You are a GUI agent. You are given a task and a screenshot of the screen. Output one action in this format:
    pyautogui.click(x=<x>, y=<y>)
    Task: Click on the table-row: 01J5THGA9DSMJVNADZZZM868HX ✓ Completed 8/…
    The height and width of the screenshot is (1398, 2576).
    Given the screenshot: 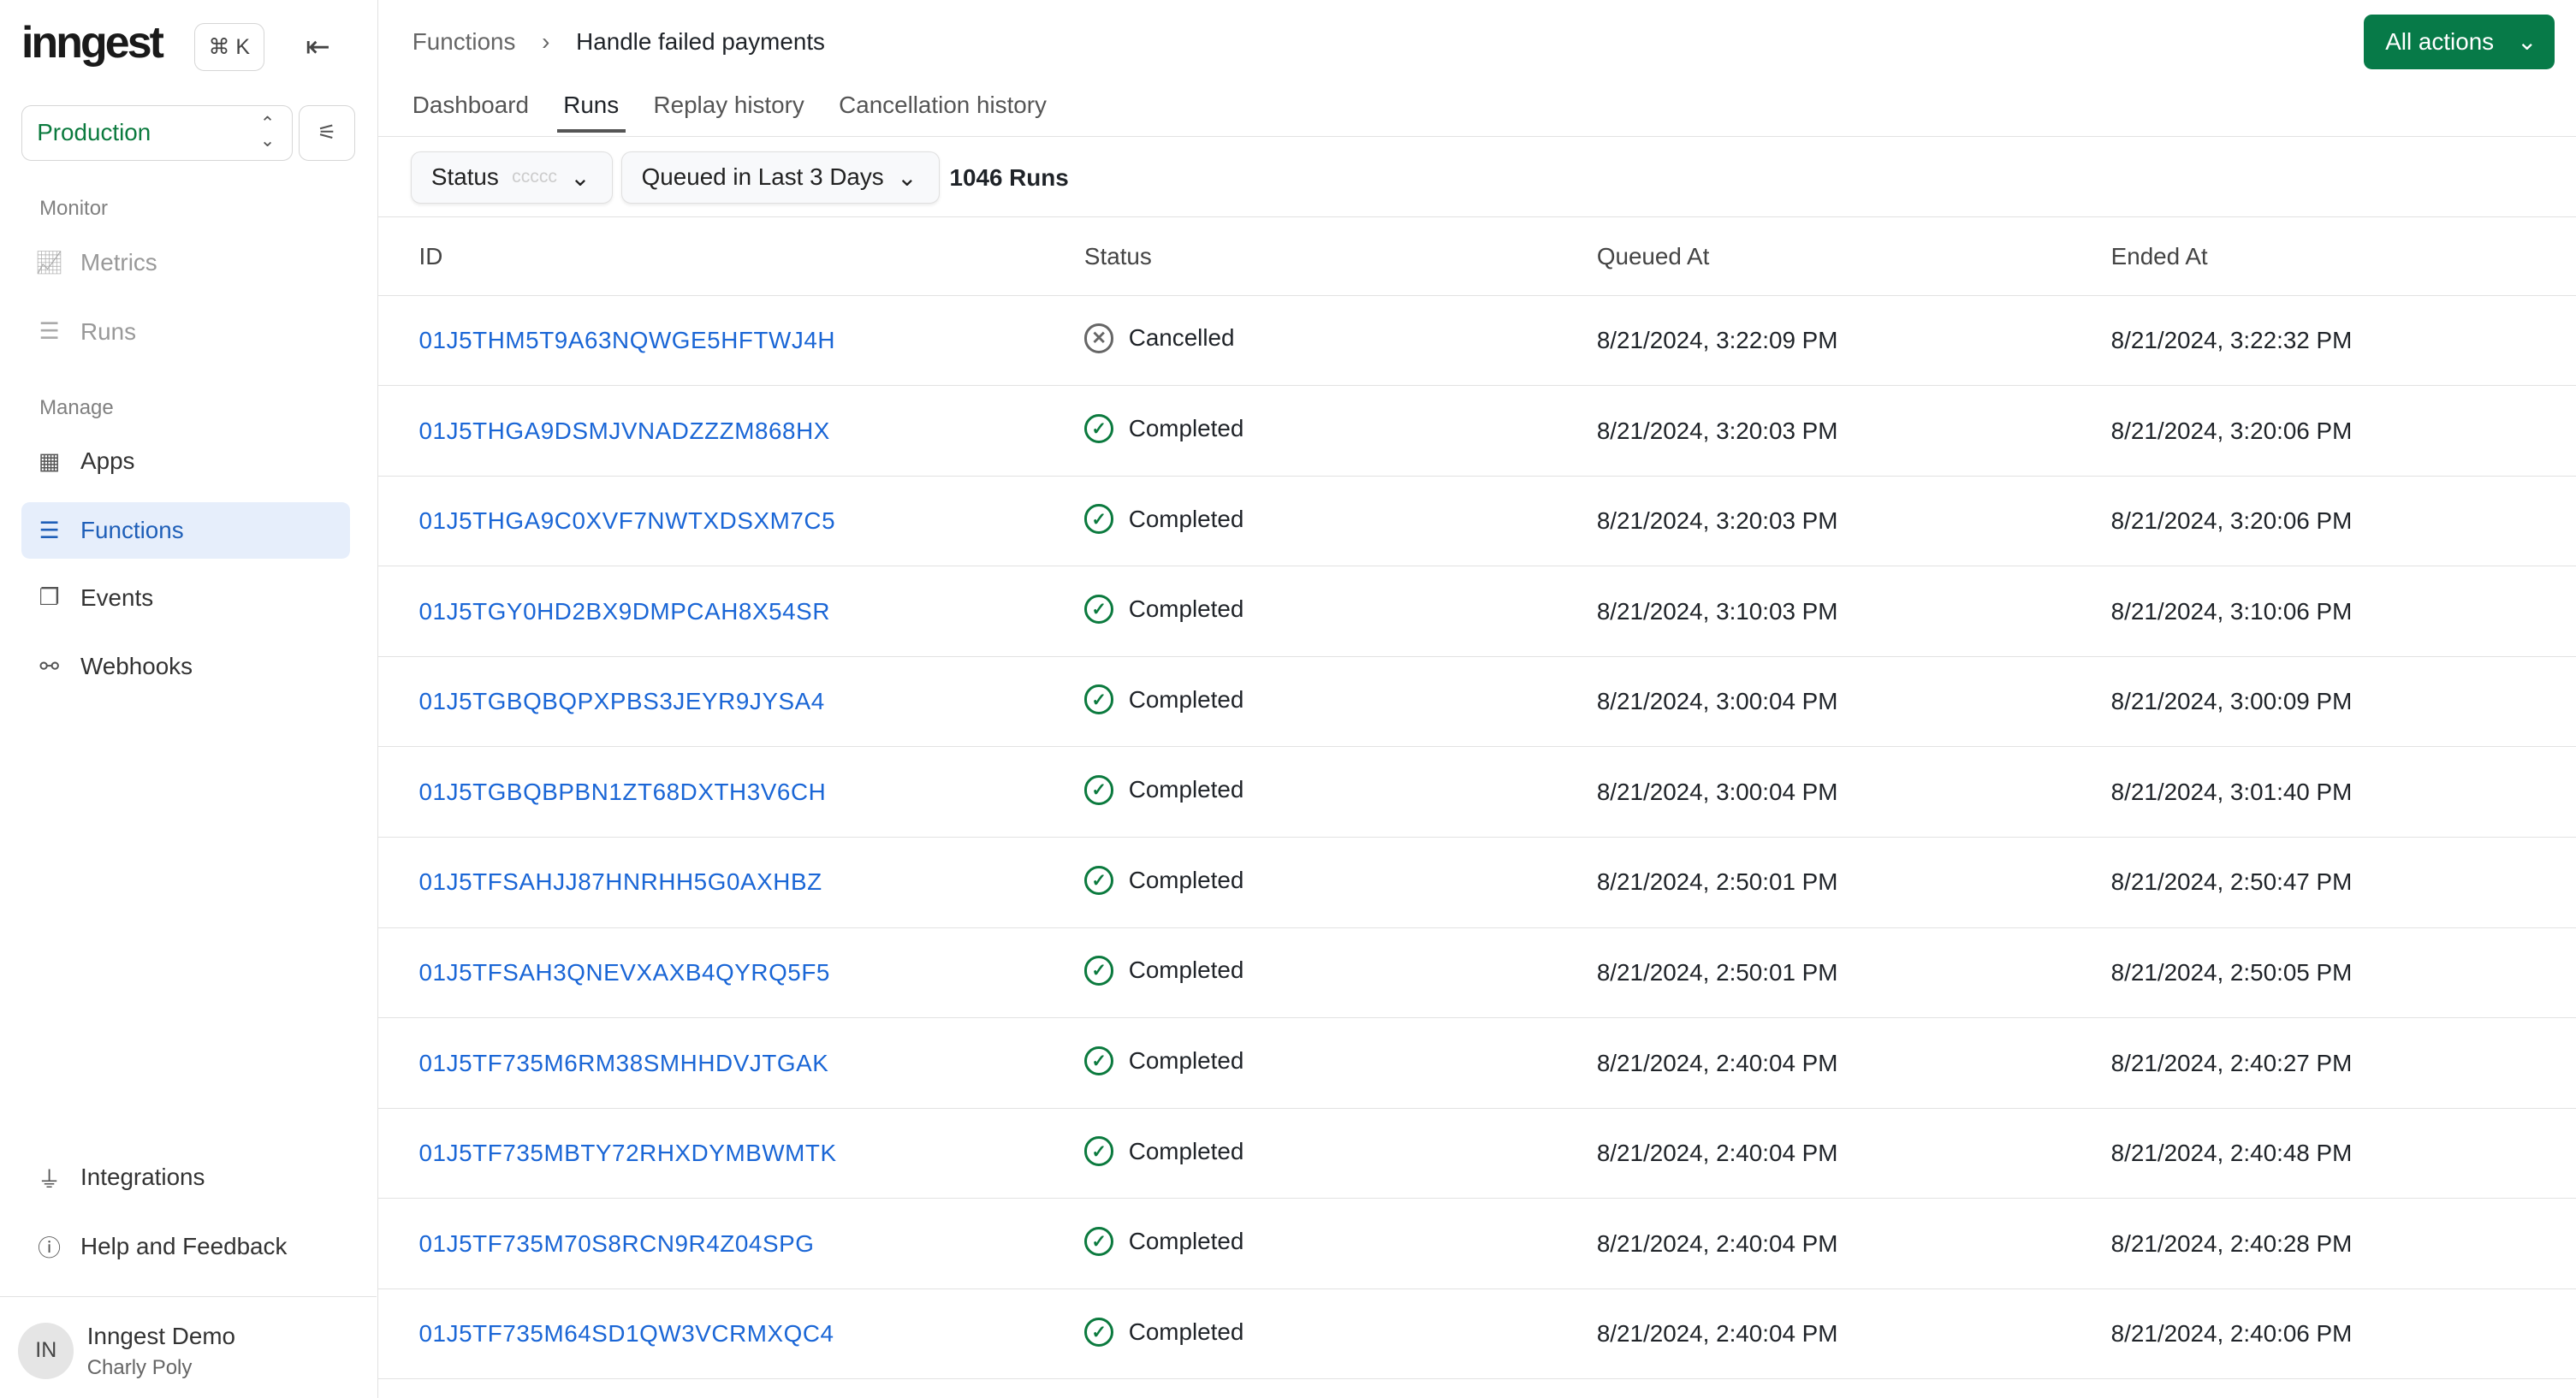 What is the action you would take?
    pyautogui.click(x=1476, y=431)
    